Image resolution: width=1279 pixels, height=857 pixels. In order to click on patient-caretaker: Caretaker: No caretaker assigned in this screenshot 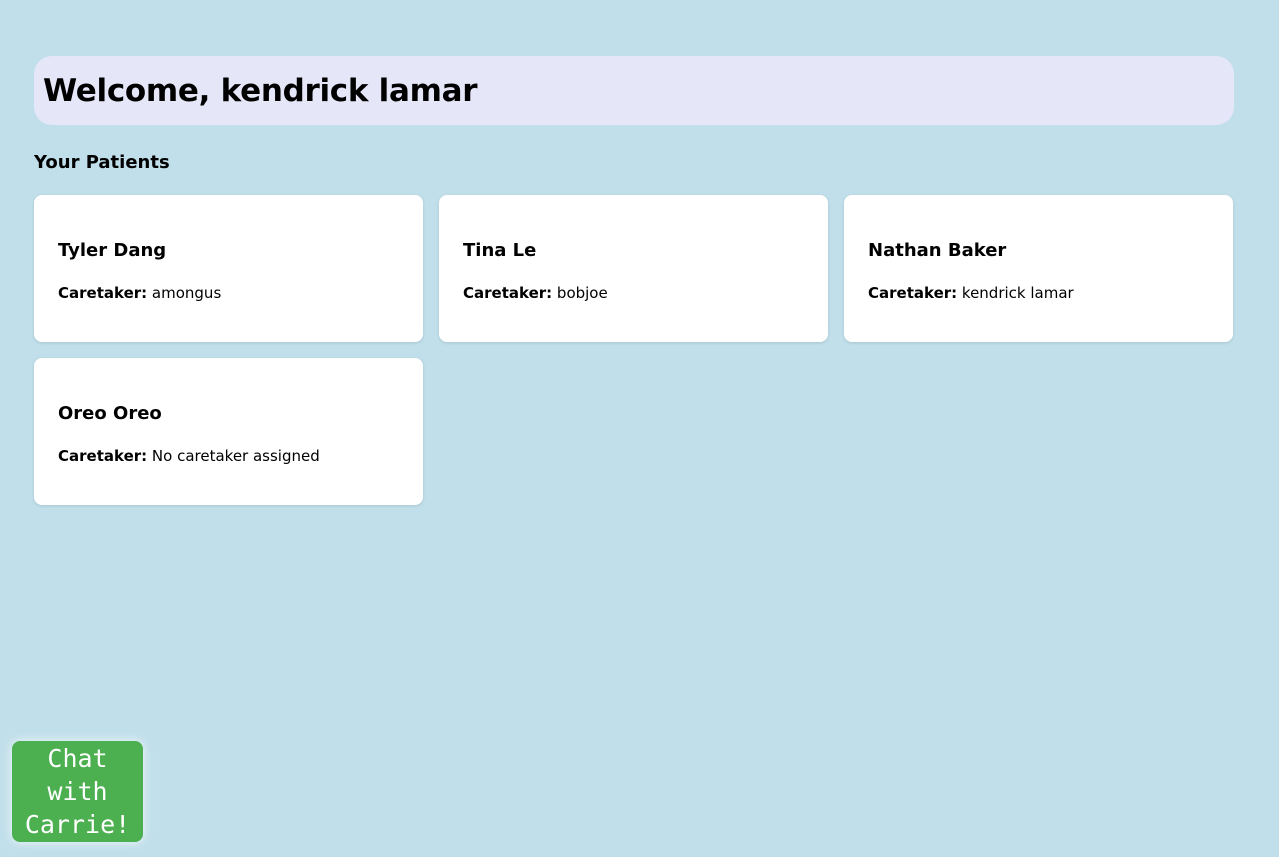, I will do `click(228, 456)`.